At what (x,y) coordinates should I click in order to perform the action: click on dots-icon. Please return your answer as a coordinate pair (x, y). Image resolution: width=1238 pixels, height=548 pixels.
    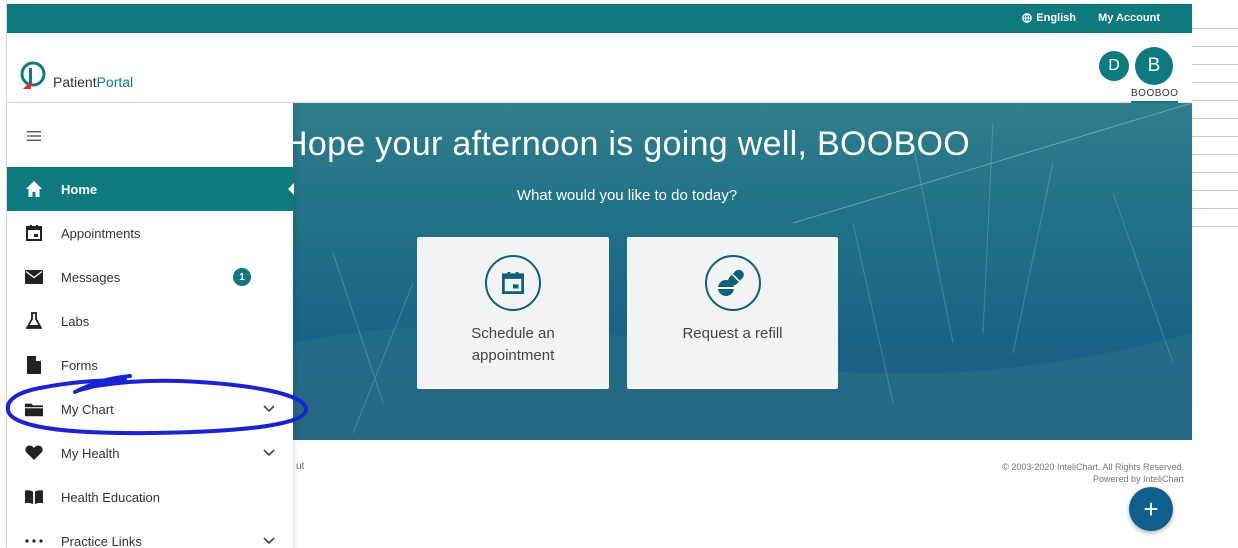
    Looking at the image, I should click on (34, 540).